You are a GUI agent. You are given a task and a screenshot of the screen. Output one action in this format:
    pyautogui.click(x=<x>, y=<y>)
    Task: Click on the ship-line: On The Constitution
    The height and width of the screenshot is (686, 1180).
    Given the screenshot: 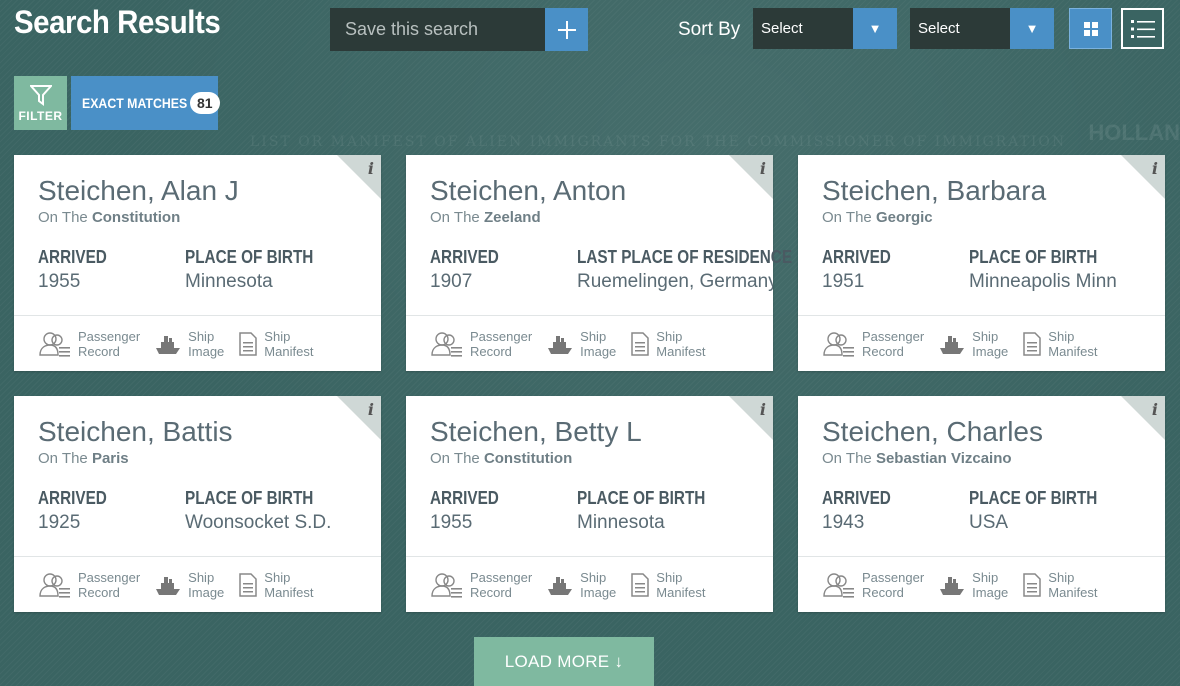 What is the action you would take?
    pyautogui.click(x=109, y=217)
    